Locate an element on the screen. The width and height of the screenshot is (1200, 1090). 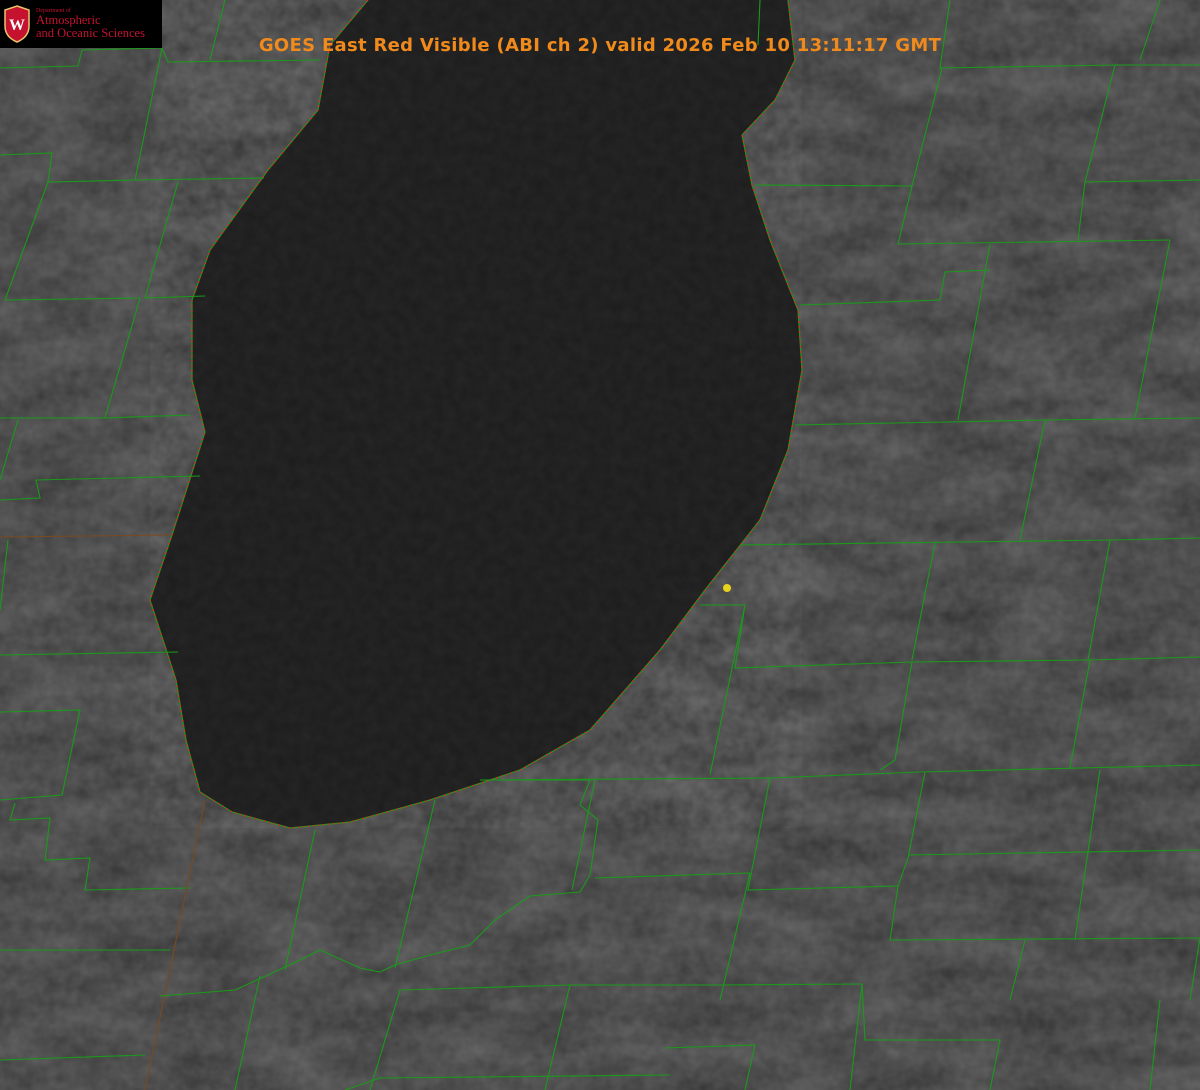
svg-text: W is located at coordinates (17, 25).